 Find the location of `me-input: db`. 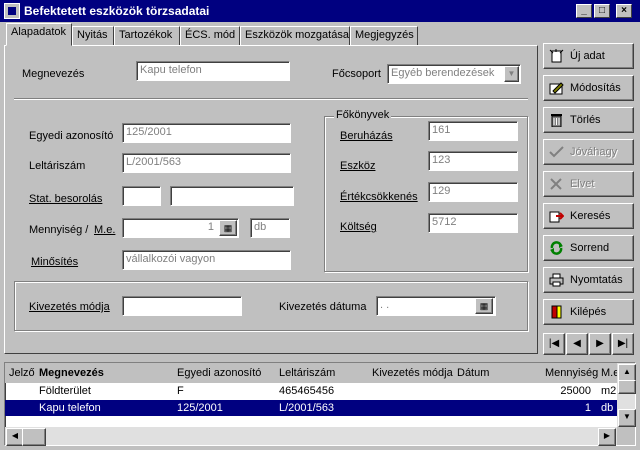

me-input: db is located at coordinates (270, 228).